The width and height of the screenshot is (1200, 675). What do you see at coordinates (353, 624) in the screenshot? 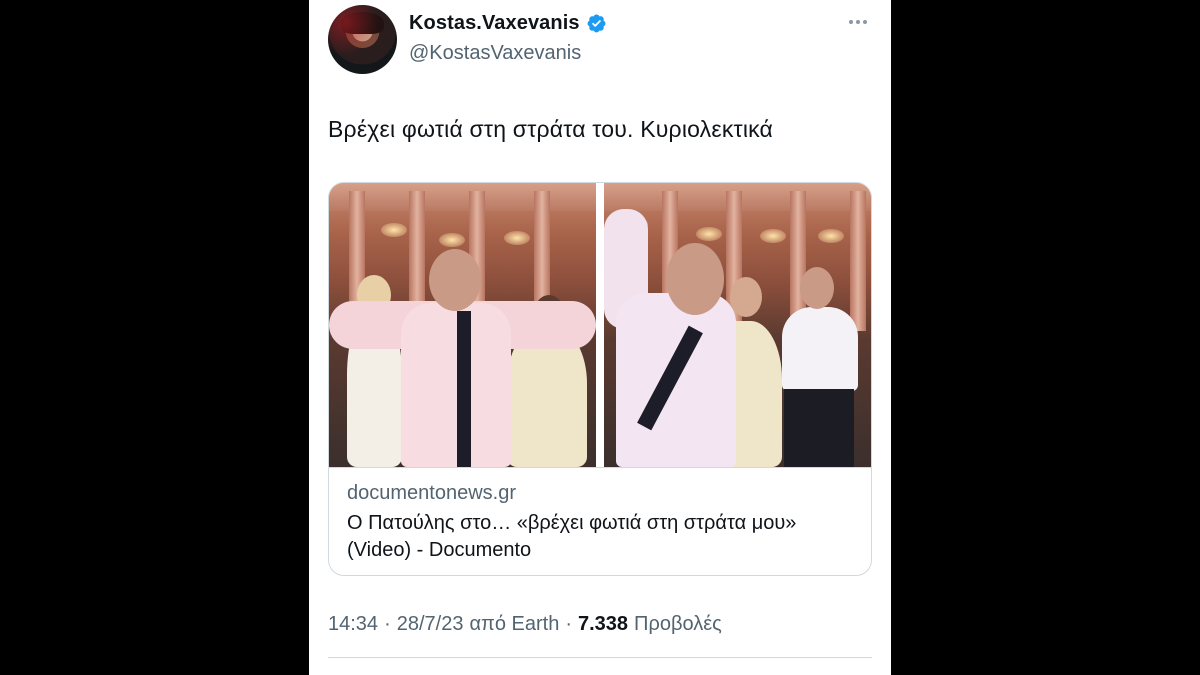
I see `tweet-time: 14:34` at bounding box center [353, 624].